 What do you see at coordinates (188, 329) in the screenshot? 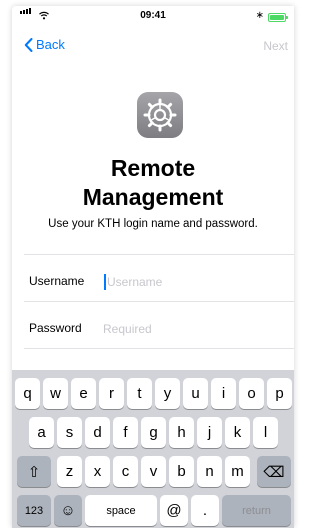
I see `password-input` at bounding box center [188, 329].